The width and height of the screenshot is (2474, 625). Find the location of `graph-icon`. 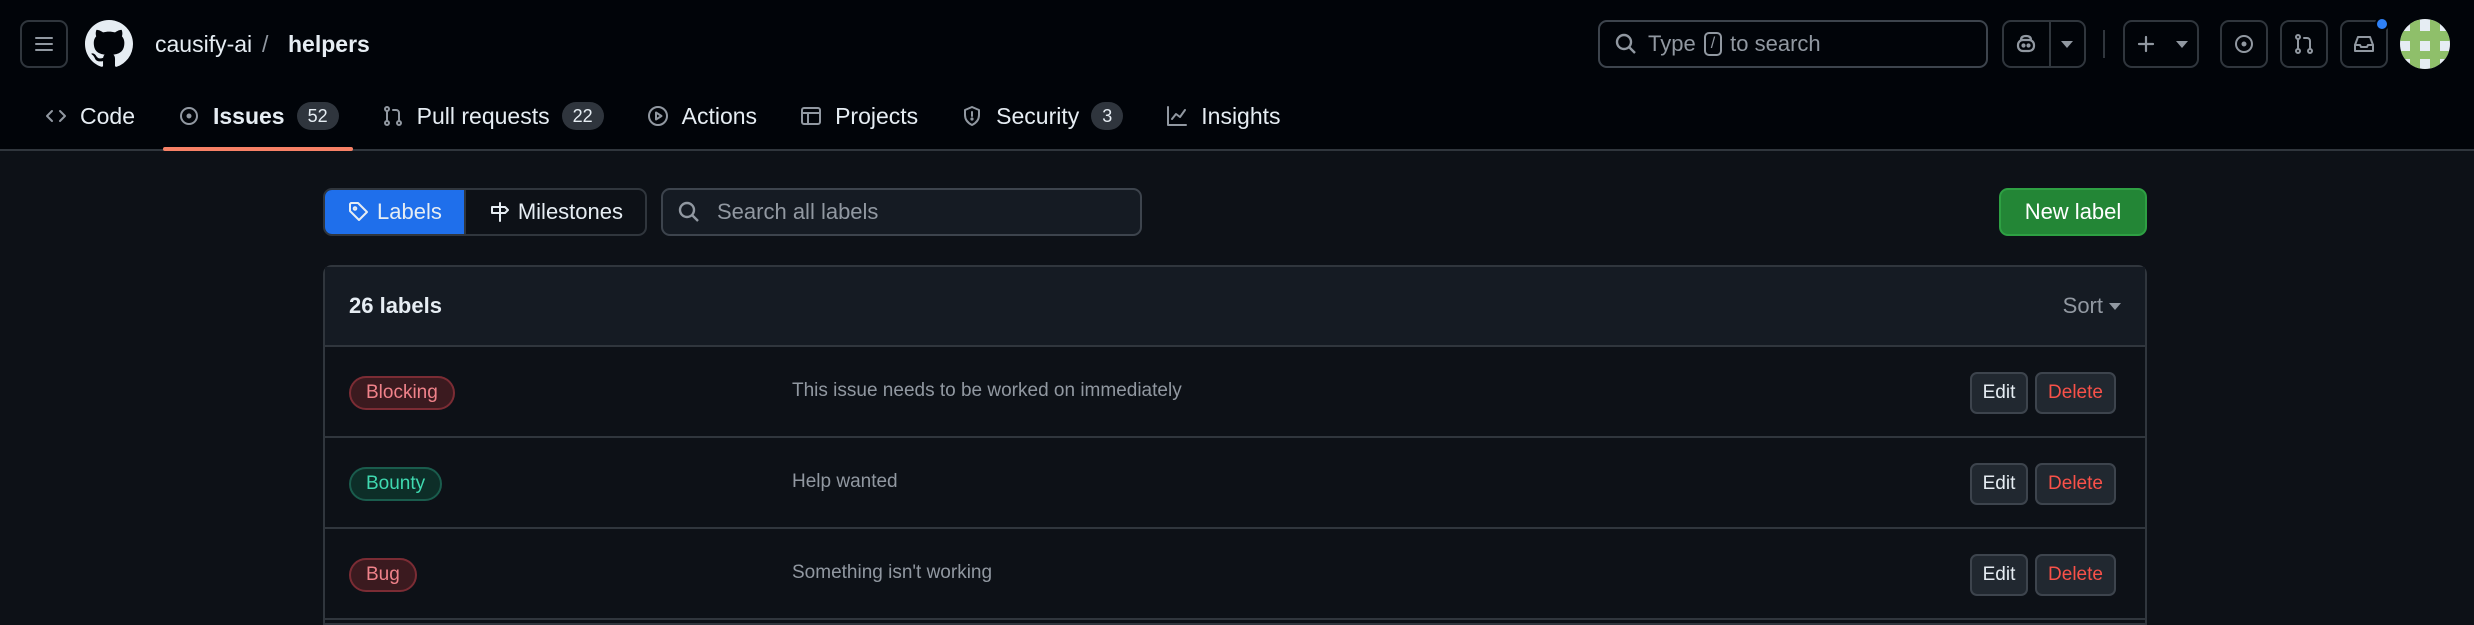

graph-icon is located at coordinates (1177, 116).